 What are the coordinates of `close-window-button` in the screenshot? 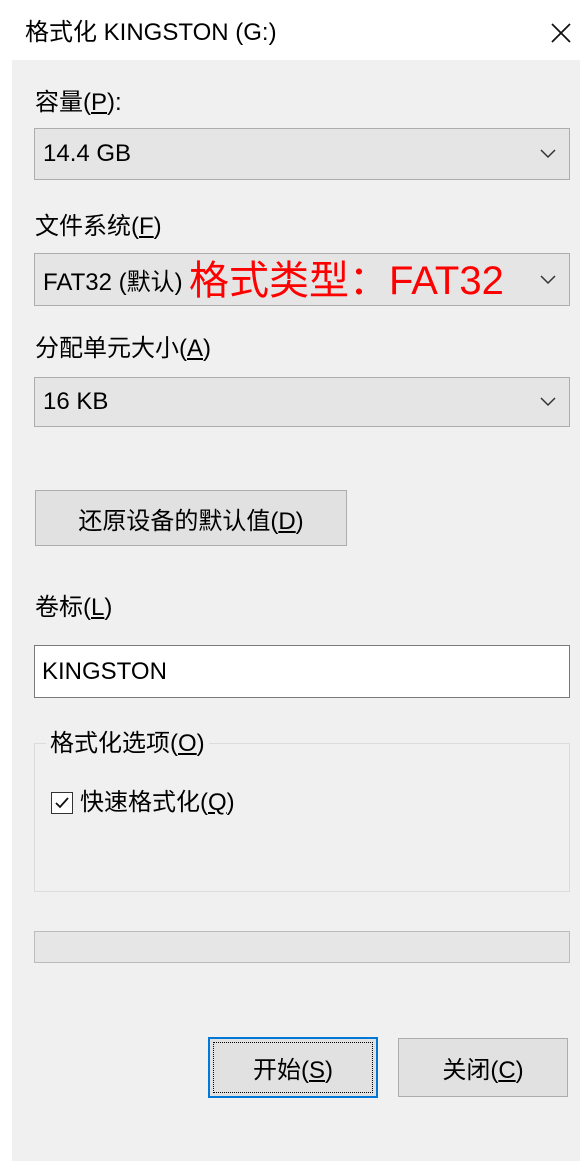 It's located at (561, 33).